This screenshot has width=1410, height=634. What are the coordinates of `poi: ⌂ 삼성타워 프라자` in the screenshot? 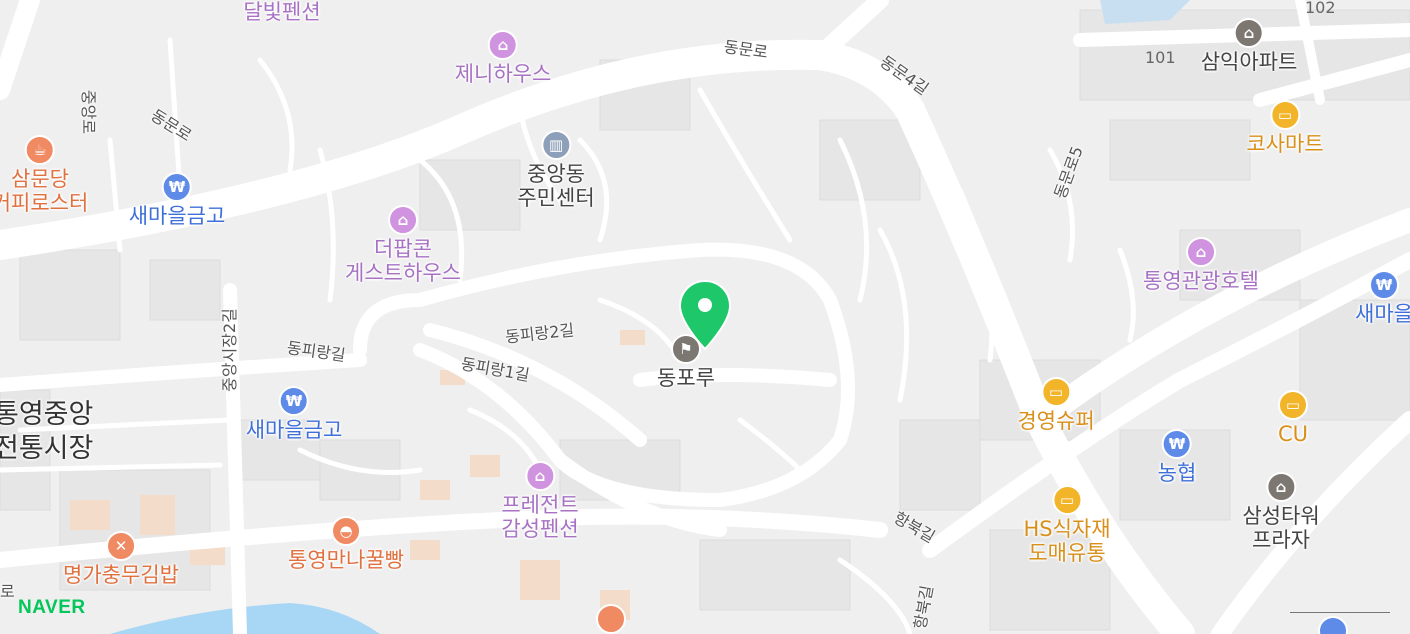 It's located at (1281, 512).